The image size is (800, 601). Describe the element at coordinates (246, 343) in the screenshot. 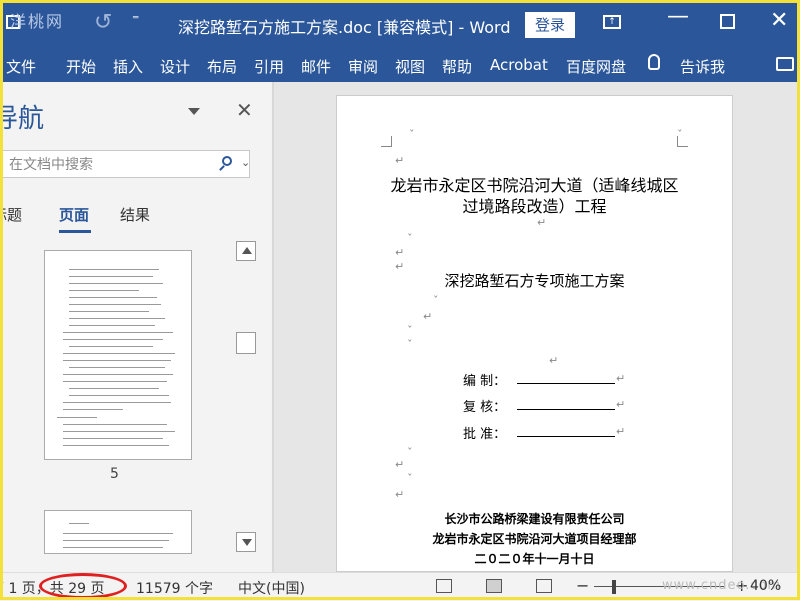

I see `scroll-thumb` at that location.